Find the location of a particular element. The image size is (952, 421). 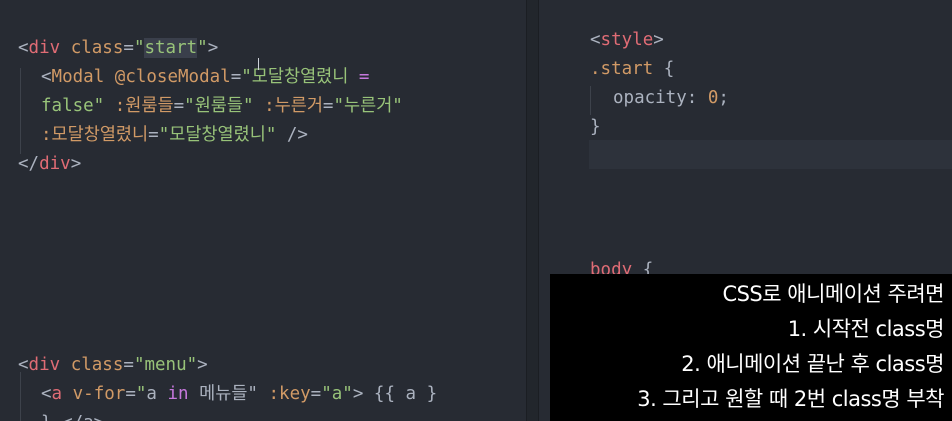

code-line-menu-2: <a v-for="a in 메뉴들" :key="a"> {{ a } is located at coordinates (239, 394).